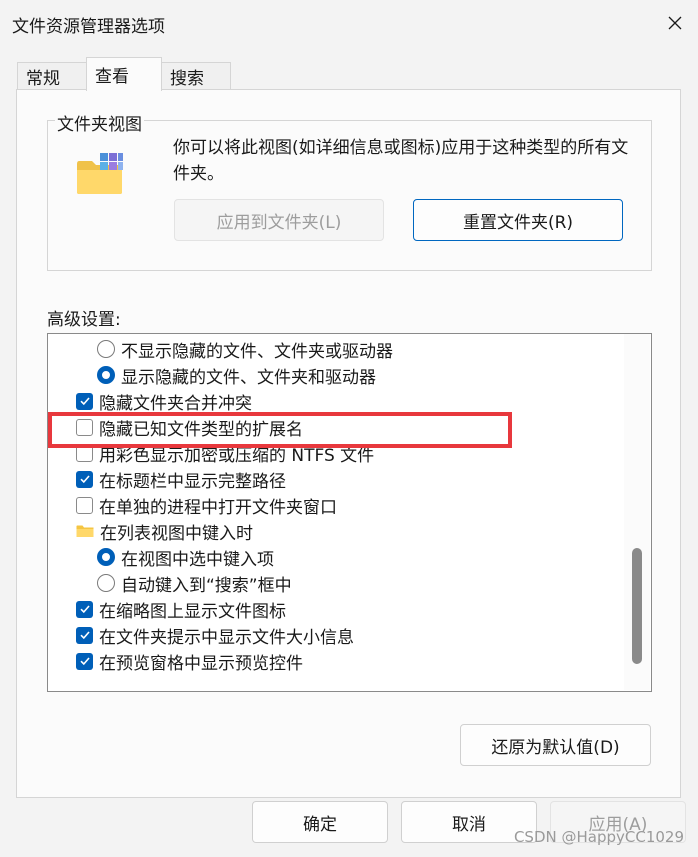  What do you see at coordinates (187, 79) in the screenshot?
I see `tab-search-label: 搜索` at bounding box center [187, 79].